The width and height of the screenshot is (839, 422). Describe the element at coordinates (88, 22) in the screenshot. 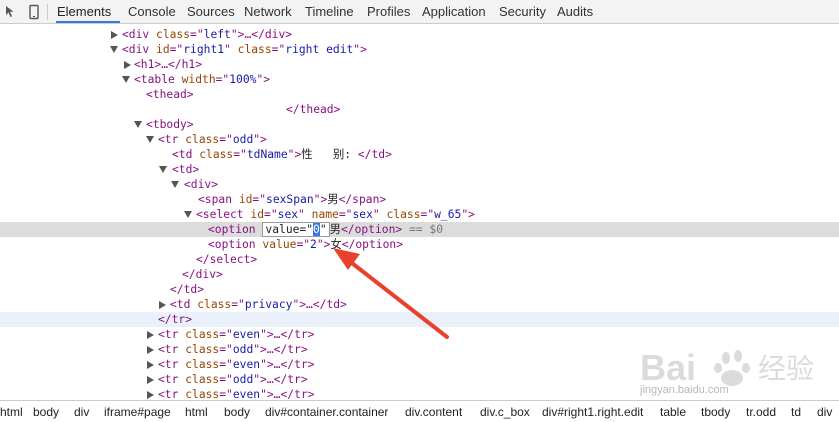

I see `active-tab-indicator` at that location.